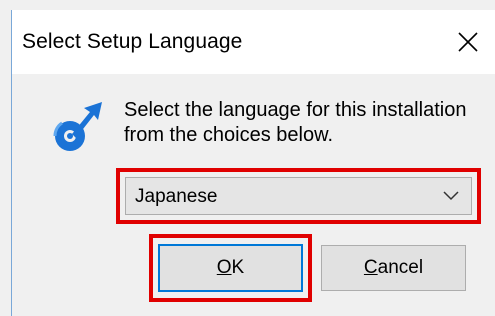 The height and width of the screenshot is (316, 495). I want to click on cancel-accelerator: C, so click(370, 267).